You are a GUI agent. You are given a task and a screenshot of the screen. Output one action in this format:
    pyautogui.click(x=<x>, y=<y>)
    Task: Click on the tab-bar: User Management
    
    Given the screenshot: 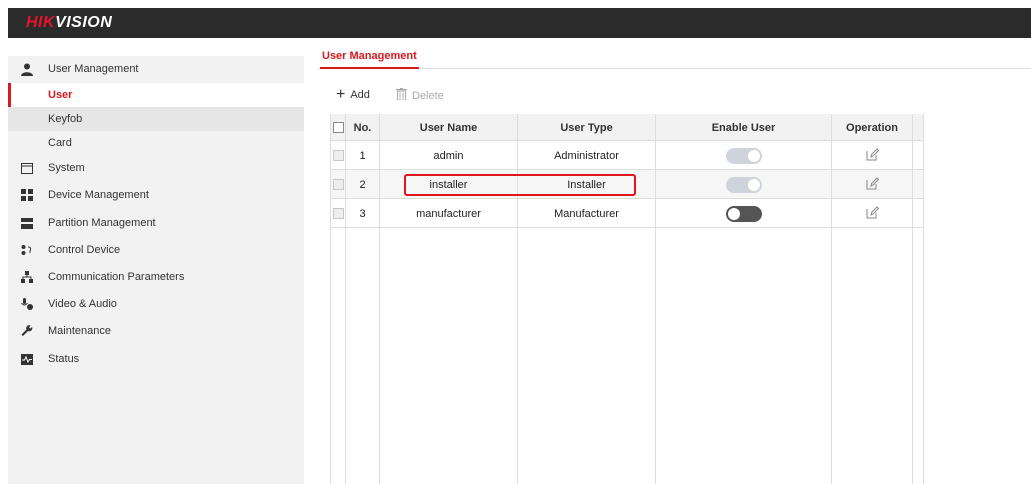 What is the action you would take?
    pyautogui.click(x=674, y=59)
    